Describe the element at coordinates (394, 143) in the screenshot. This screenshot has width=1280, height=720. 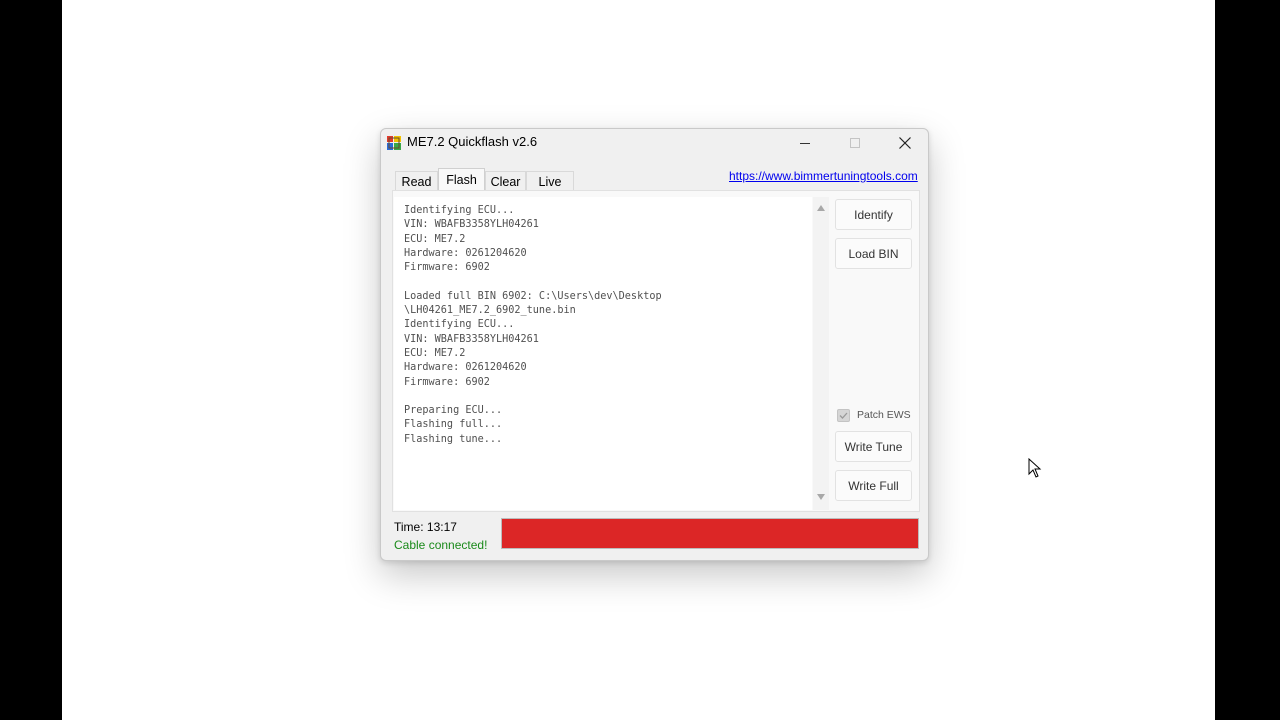
I see `app-icon` at that location.